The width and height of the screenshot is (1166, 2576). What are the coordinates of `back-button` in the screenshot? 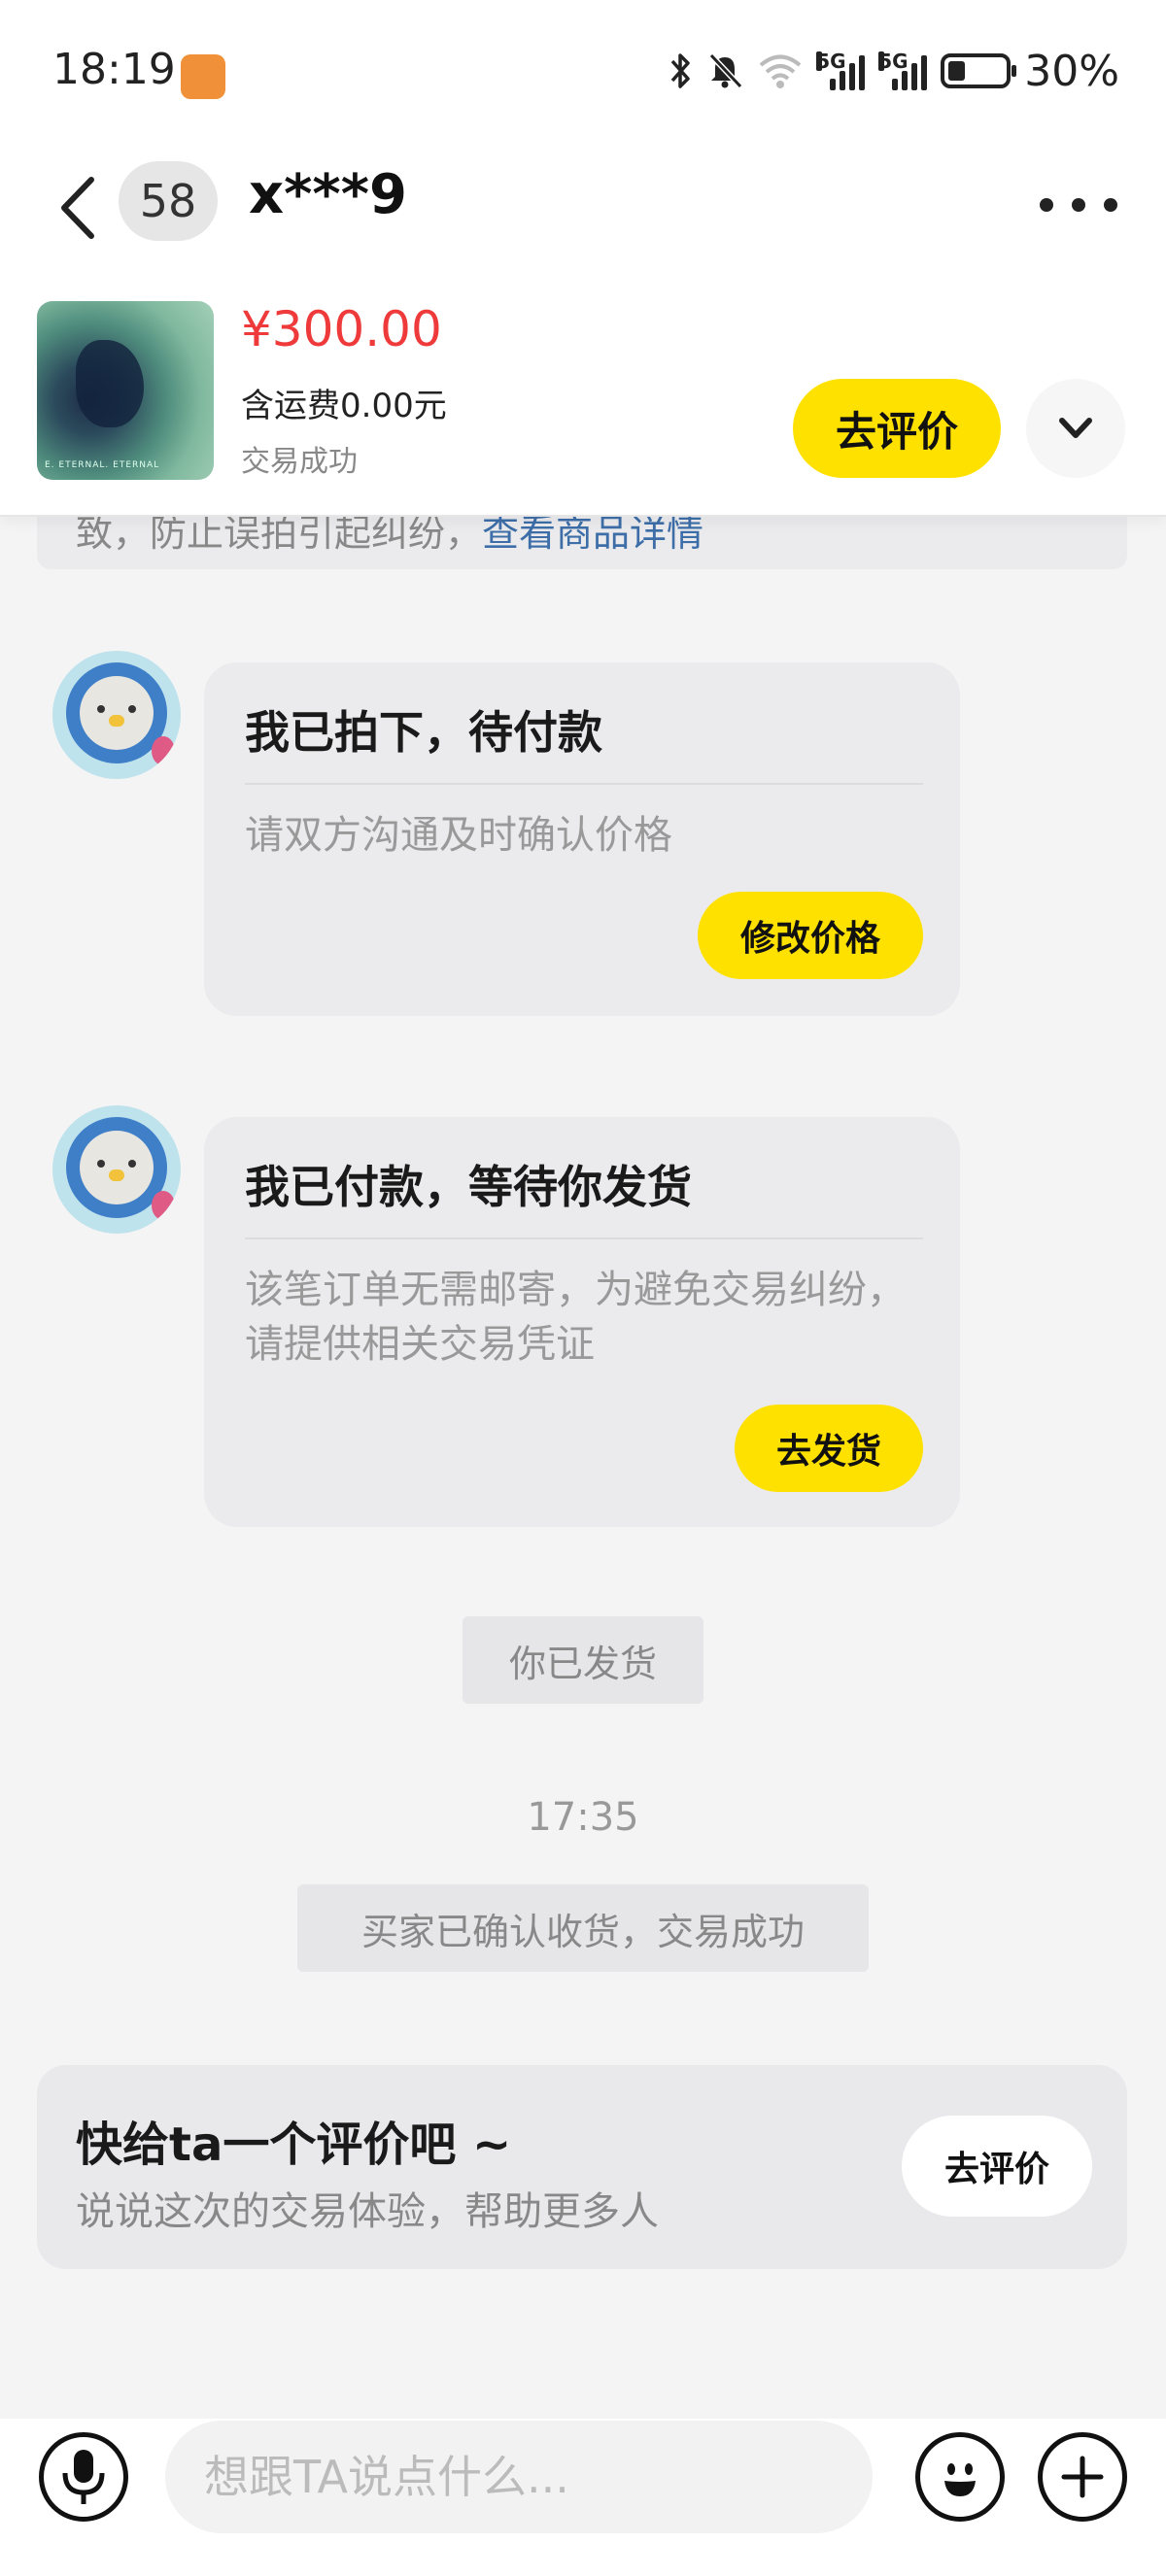 It's located at (78, 208).